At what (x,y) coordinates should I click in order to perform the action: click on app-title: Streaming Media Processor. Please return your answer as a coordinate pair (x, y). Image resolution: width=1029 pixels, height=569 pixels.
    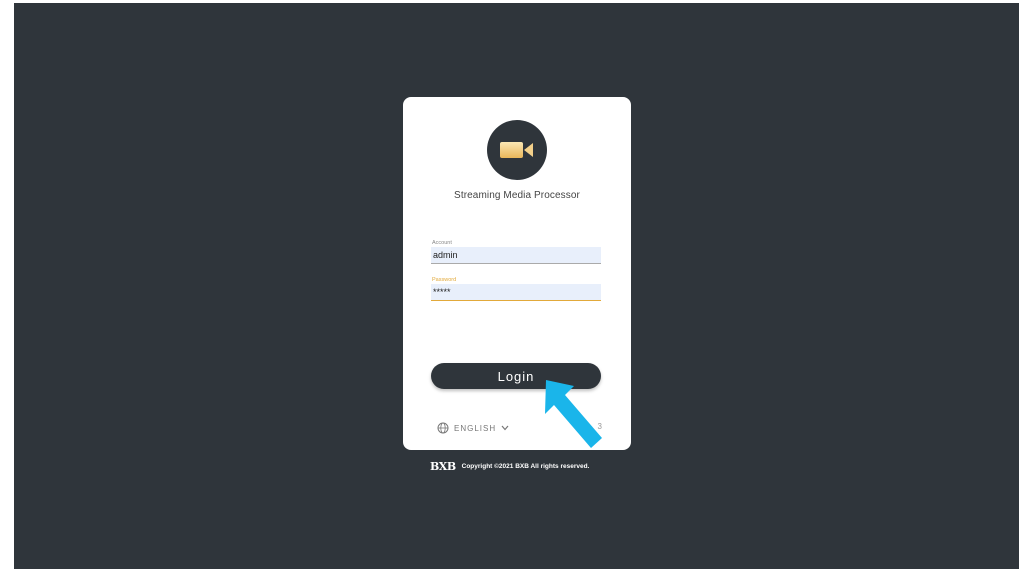
    Looking at the image, I should click on (517, 195).